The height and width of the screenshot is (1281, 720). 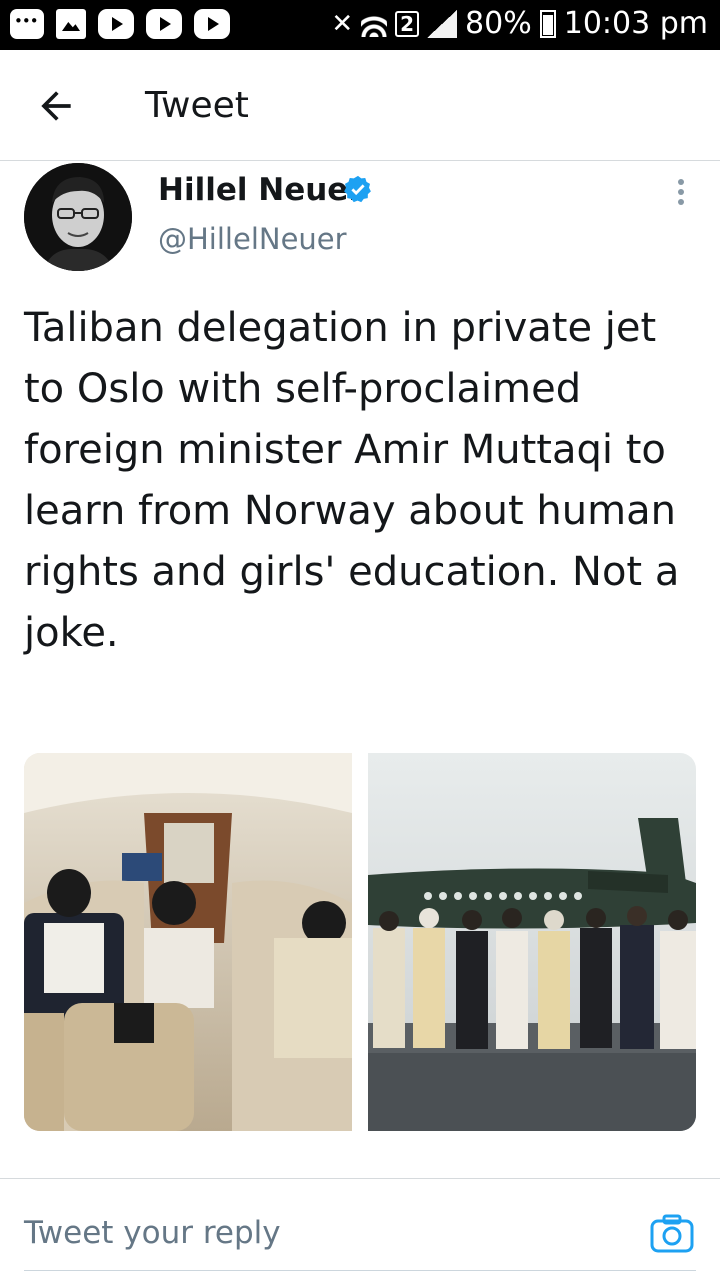 I want to click on tweet-photo-tarmac, so click(x=532, y=942).